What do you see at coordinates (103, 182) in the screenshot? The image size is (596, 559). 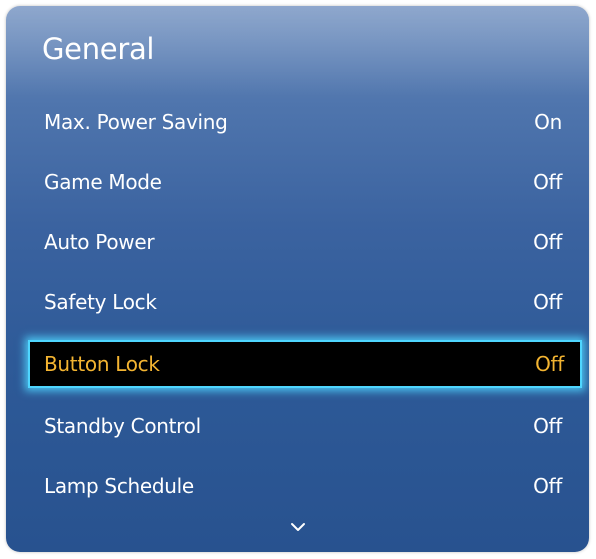 I see `menu-item-label: Game Mode` at bounding box center [103, 182].